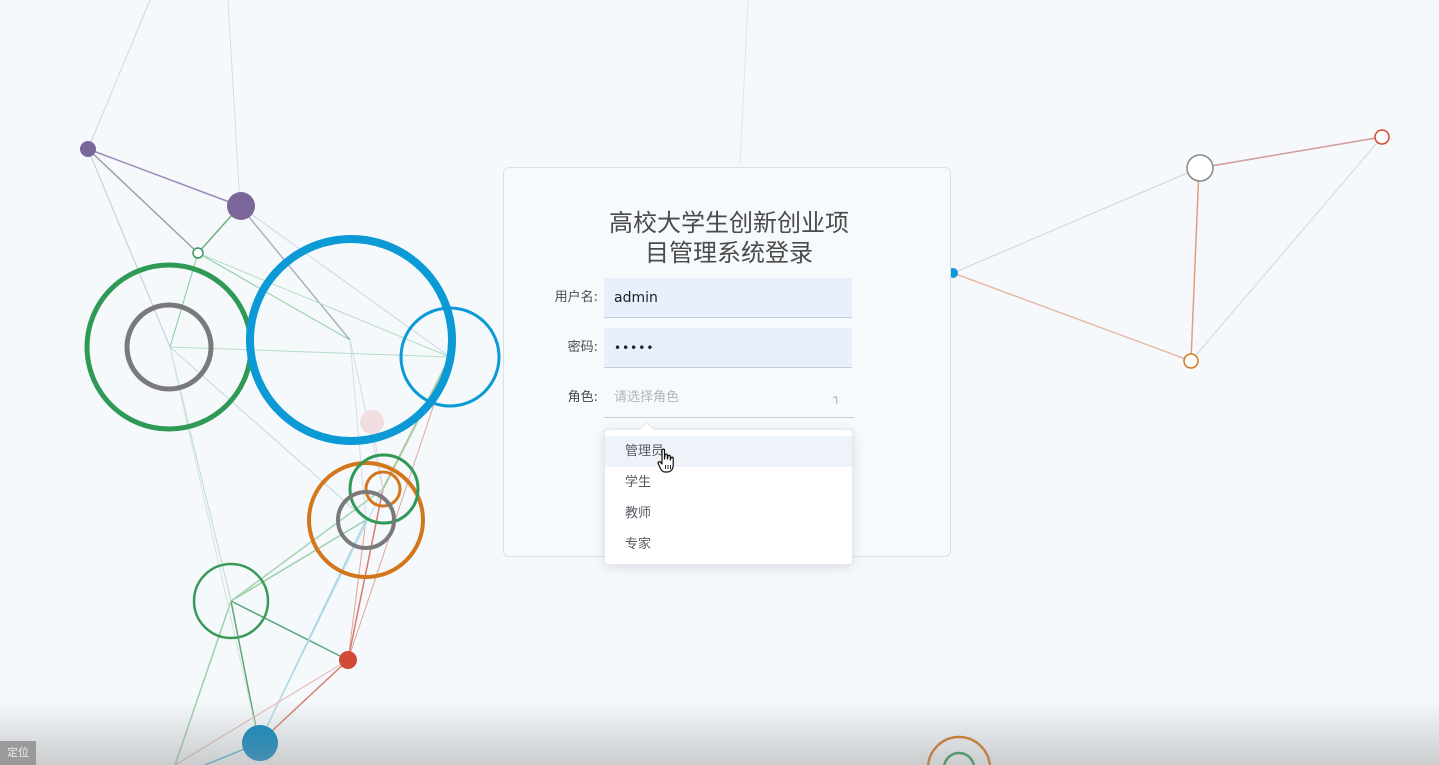 This screenshot has height=765, width=1439. I want to click on username-input, so click(728, 298).